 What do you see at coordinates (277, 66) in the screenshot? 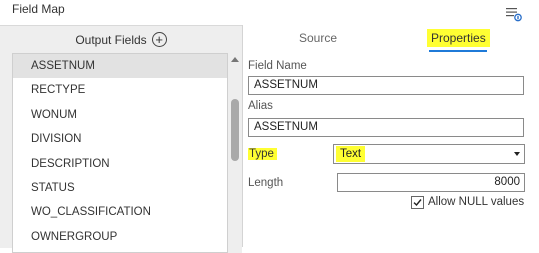
I see `field-name-label: Field Name` at bounding box center [277, 66].